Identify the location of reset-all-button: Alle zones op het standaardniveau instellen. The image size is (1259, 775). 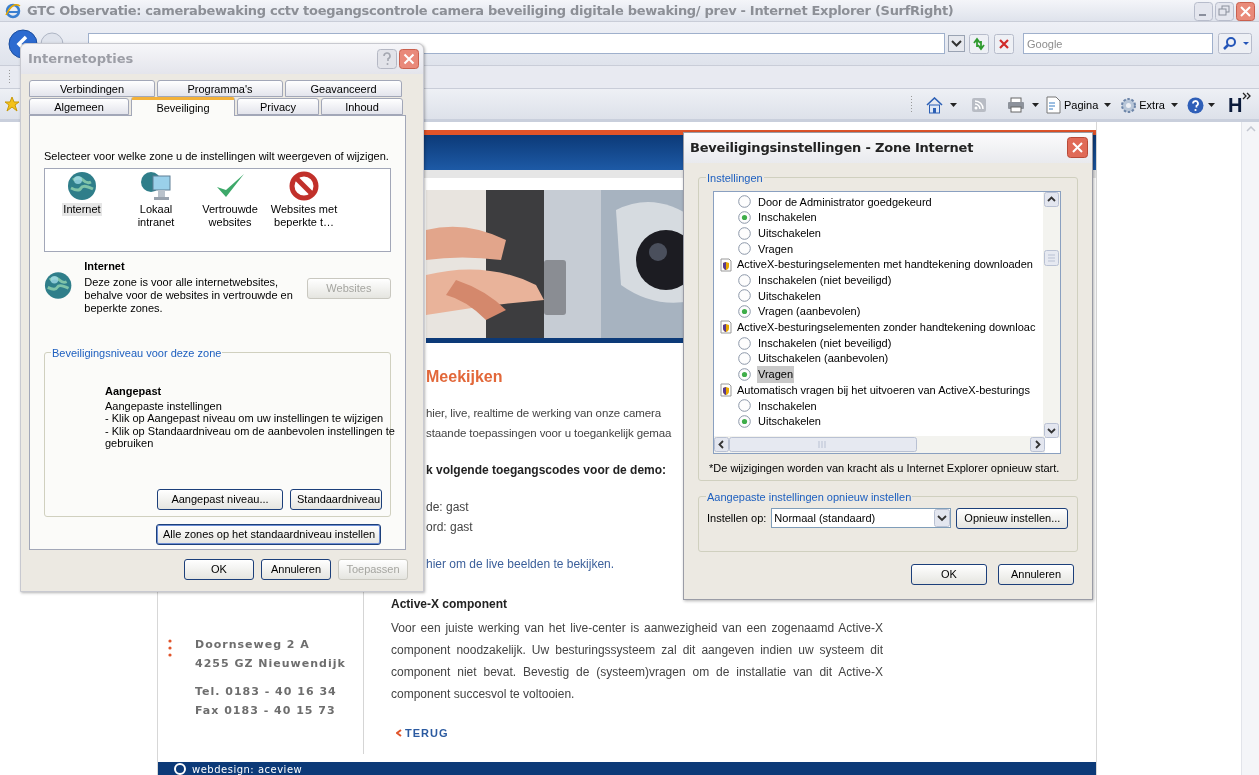
(268, 534).